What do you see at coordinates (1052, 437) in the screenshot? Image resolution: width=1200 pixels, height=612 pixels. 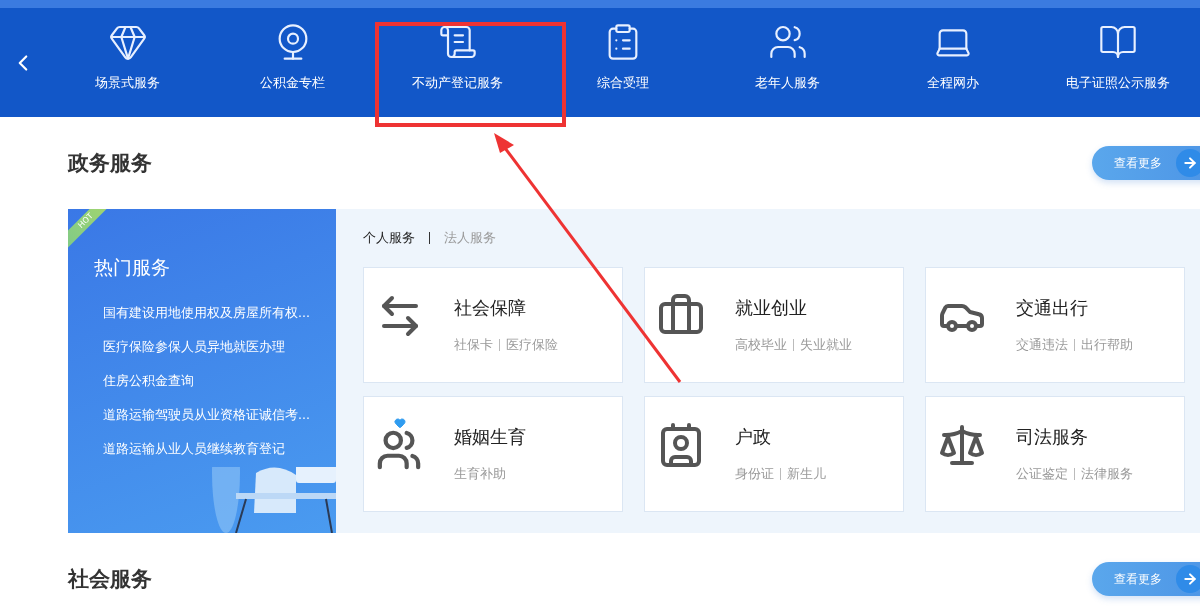 I see `card-title: 司法服务` at bounding box center [1052, 437].